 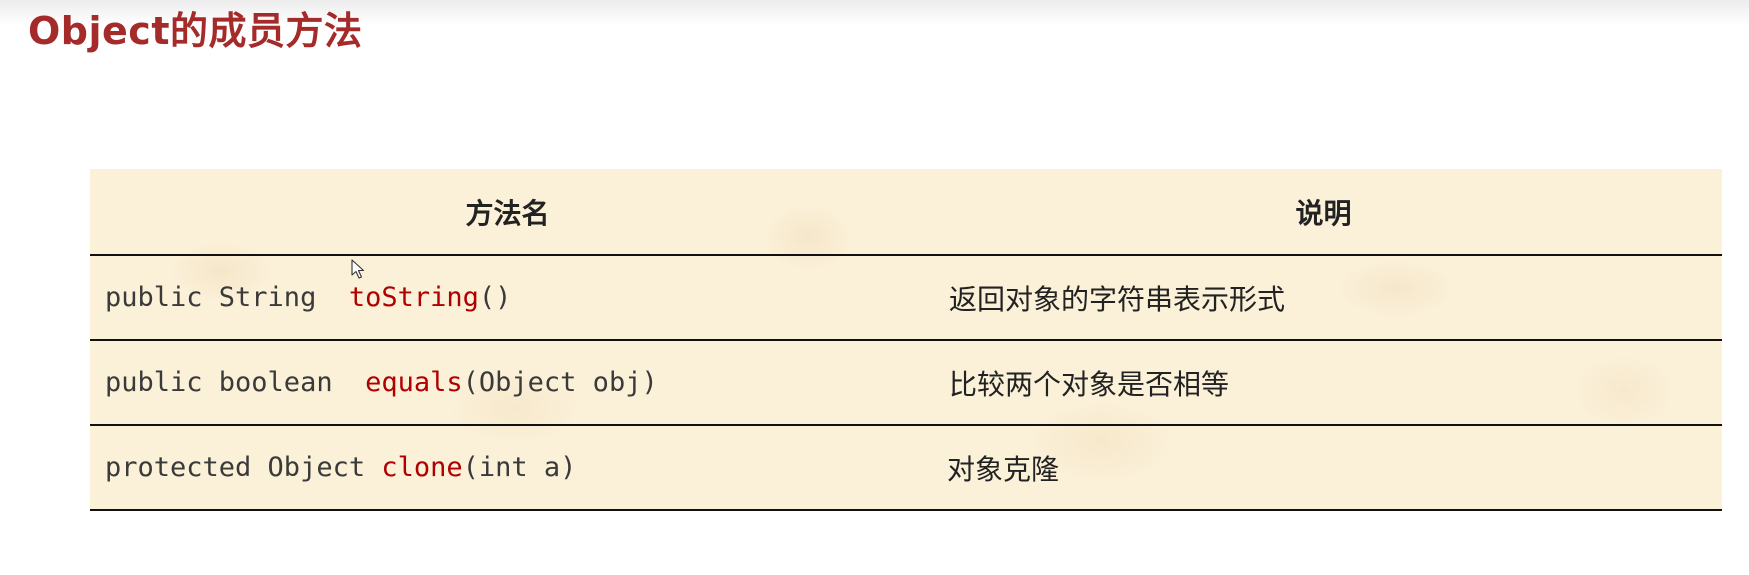 What do you see at coordinates (1323, 212) in the screenshot?
I see `description-header: 说明` at bounding box center [1323, 212].